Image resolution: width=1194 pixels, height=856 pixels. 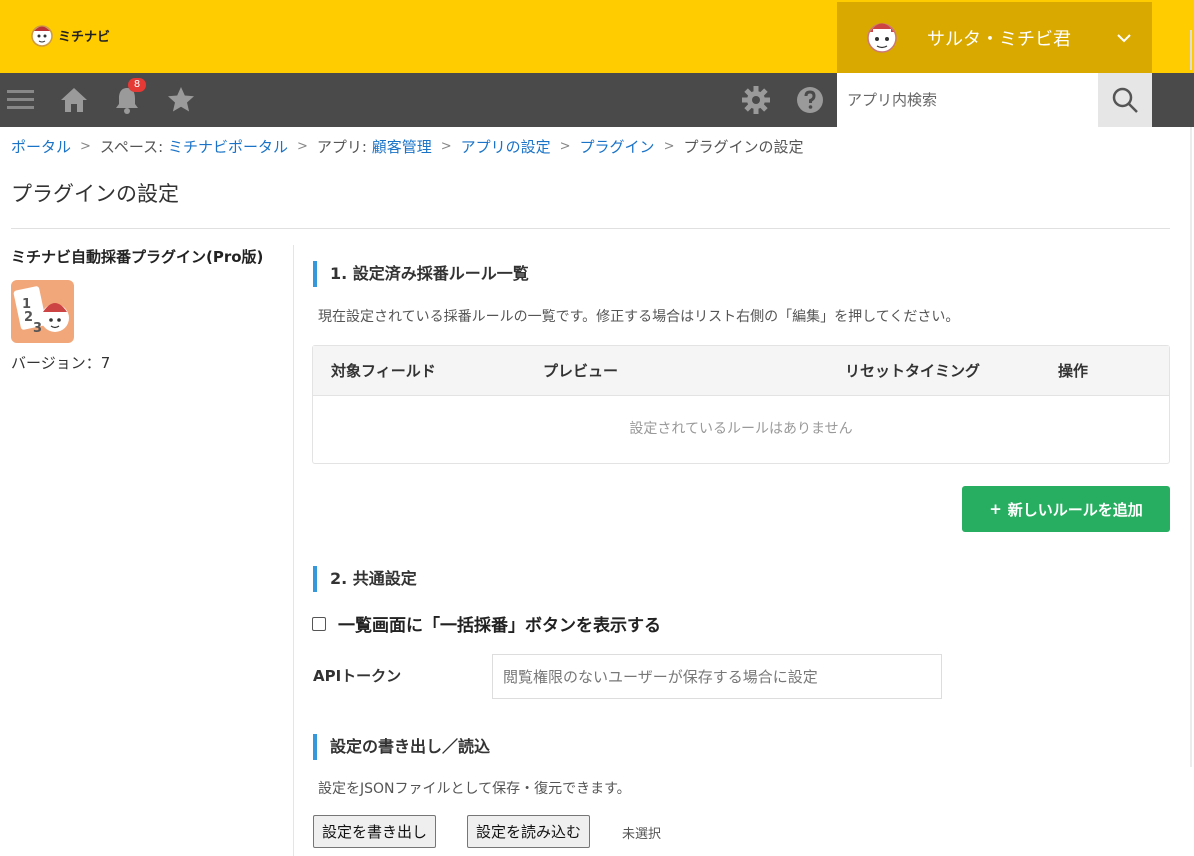 What do you see at coordinates (474, 789) in the screenshot?
I see `section-description-export-import: 設定をJSONファイルとして保存・復元できます。` at bounding box center [474, 789].